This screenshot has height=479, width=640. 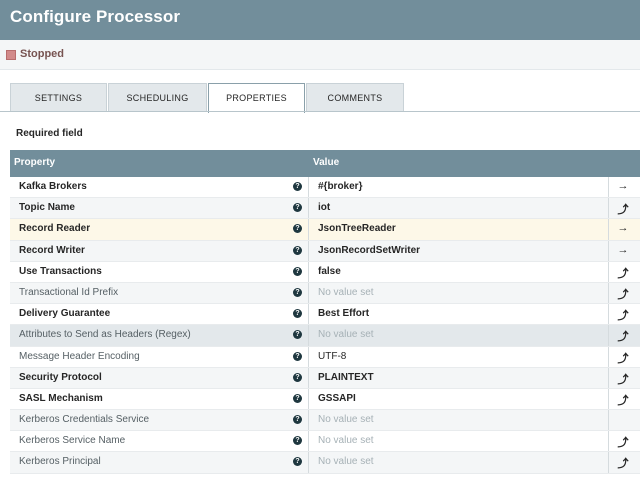 I want to click on property-name: Topic Name, so click(x=47, y=208).